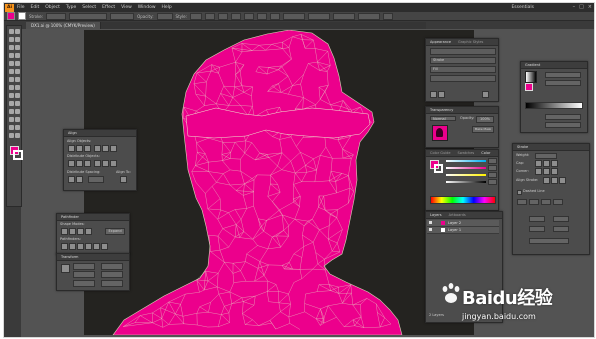  Describe the element at coordinates (18, 155) in the screenshot. I see `stroke-swatch-icon` at that location.